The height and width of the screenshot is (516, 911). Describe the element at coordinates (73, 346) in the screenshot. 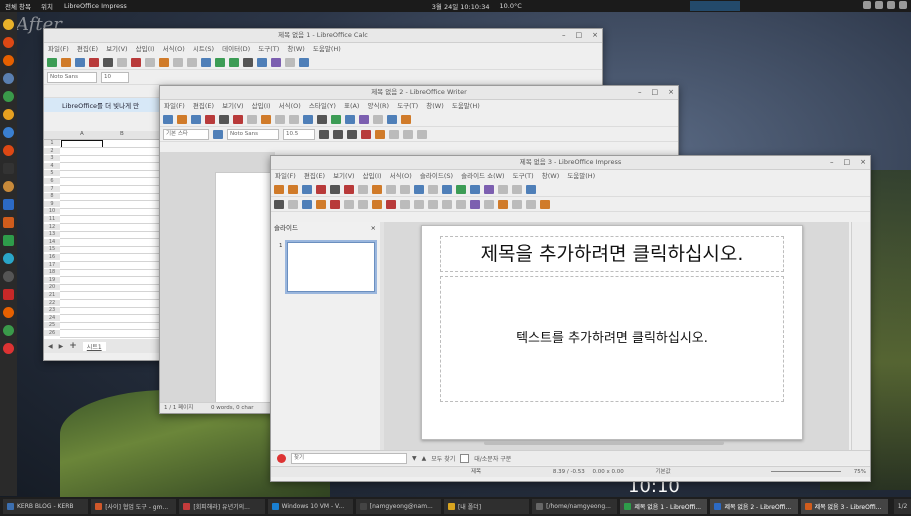

I see `add-sheet-icon: +` at that location.